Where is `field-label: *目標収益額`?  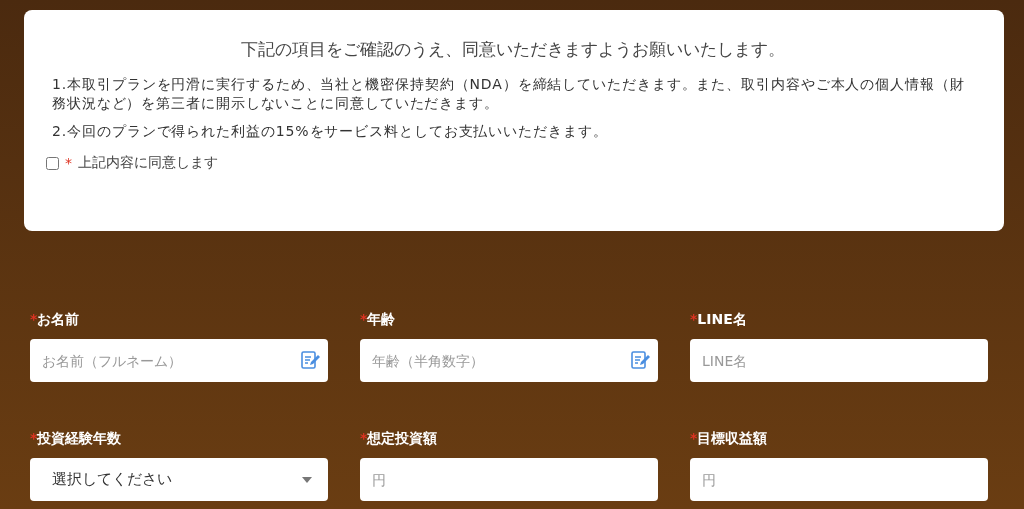 field-label: *目標収益額 is located at coordinates (729, 439).